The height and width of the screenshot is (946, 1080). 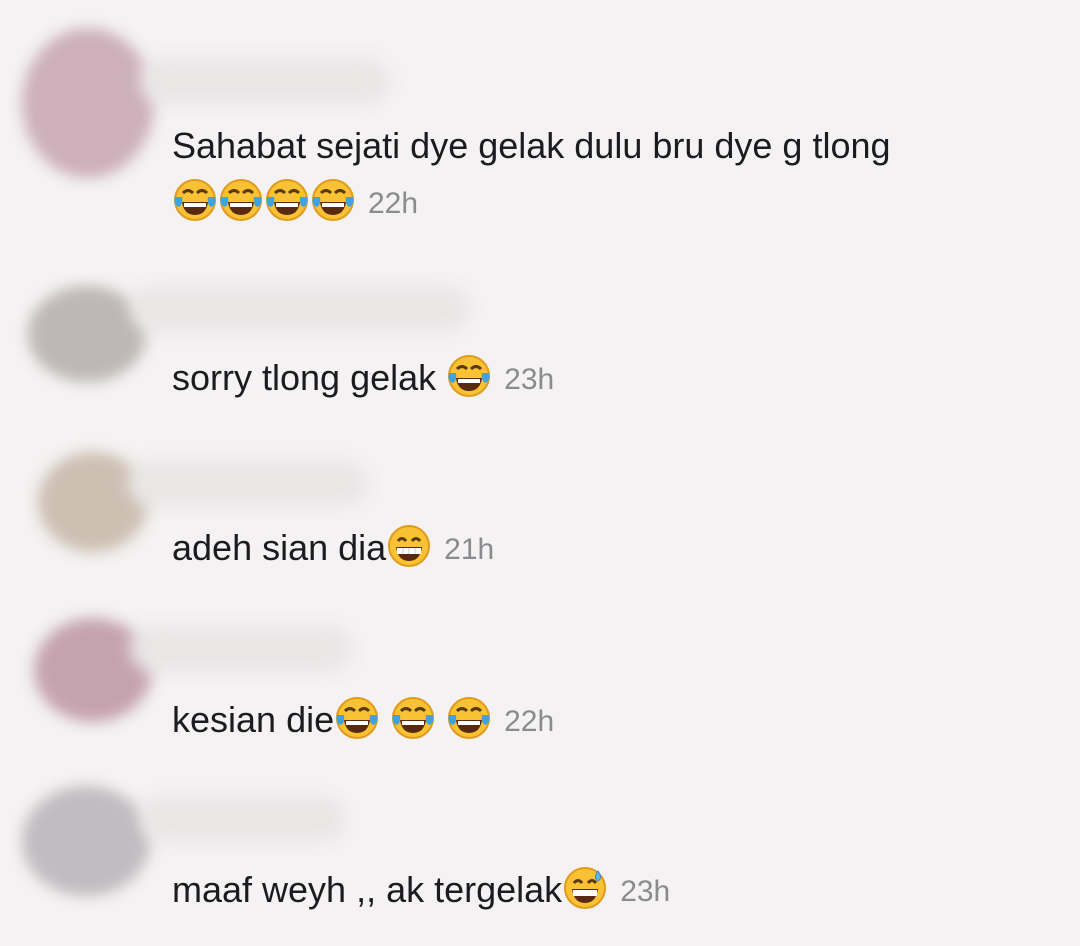 What do you see at coordinates (367, 889) in the screenshot?
I see `comment-text: maaf weyh ,, ak tergelak` at bounding box center [367, 889].